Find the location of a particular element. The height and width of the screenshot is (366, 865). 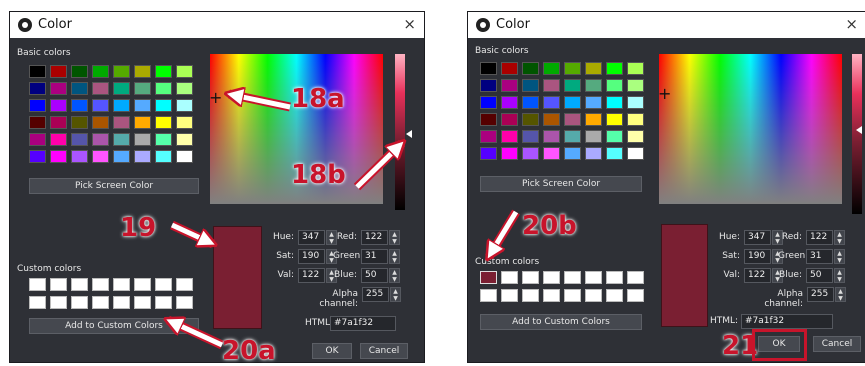

arrow-20a is located at coordinates (198, 335).